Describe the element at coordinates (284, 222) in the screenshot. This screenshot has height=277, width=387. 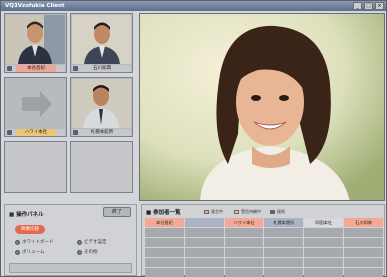
I see `table-cell: 札幌本館所` at that location.